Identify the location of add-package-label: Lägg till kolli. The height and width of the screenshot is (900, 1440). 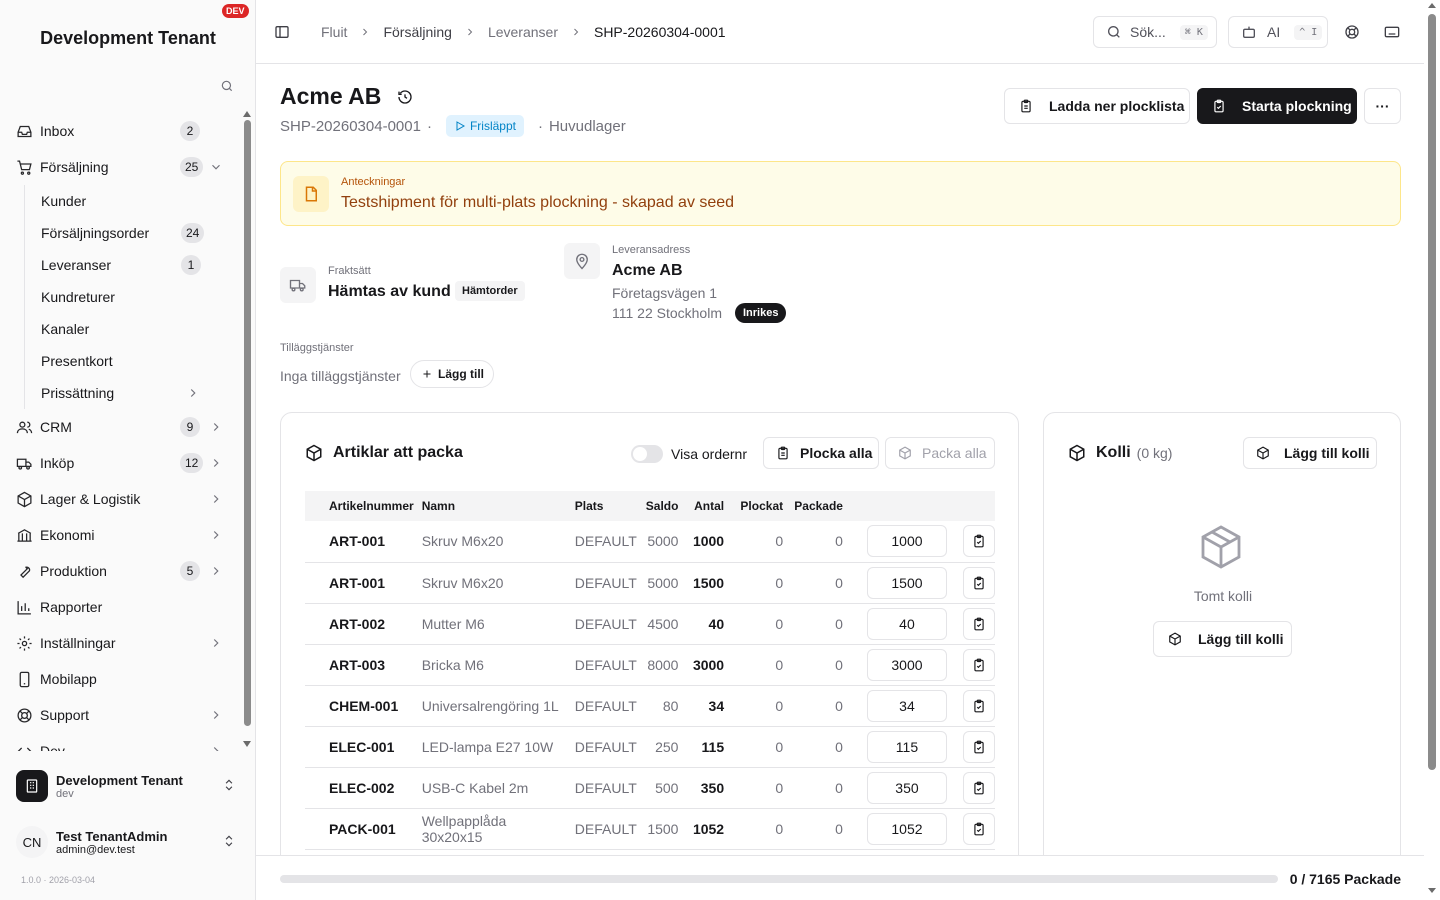
(1327, 453).